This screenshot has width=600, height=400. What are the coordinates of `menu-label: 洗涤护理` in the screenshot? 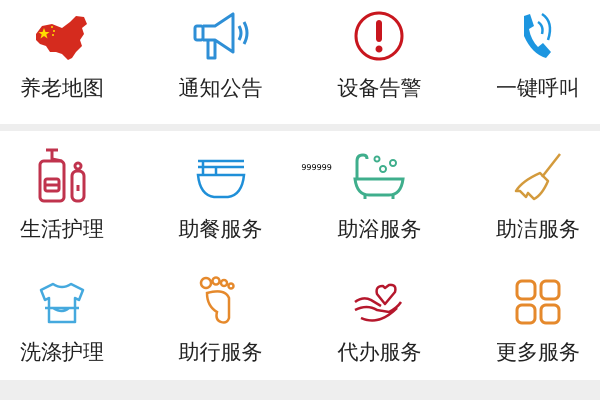 It's located at (62, 352).